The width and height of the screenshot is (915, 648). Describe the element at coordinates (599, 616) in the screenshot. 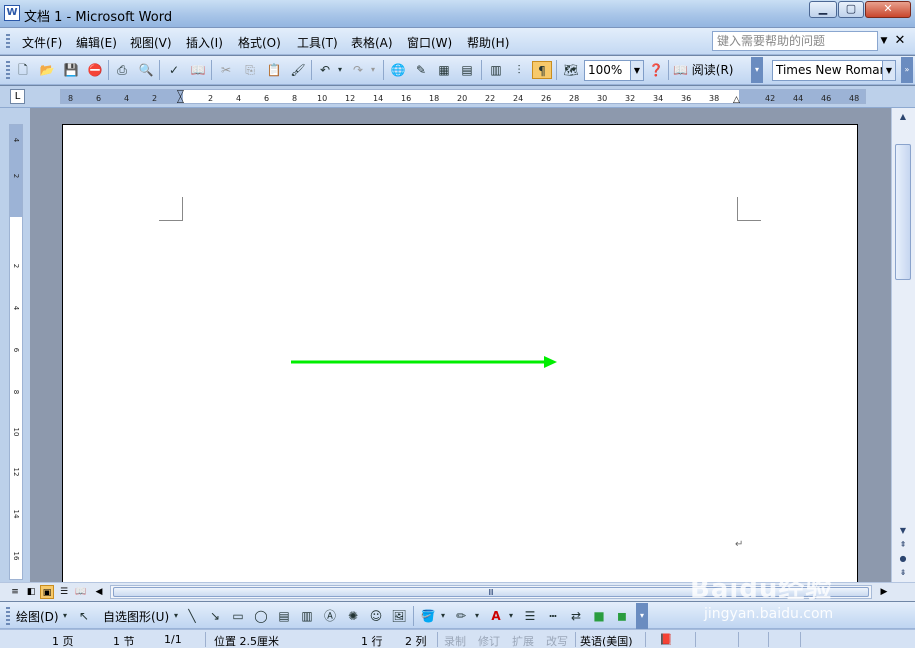

I see `shadow-style-icon: ■` at that location.